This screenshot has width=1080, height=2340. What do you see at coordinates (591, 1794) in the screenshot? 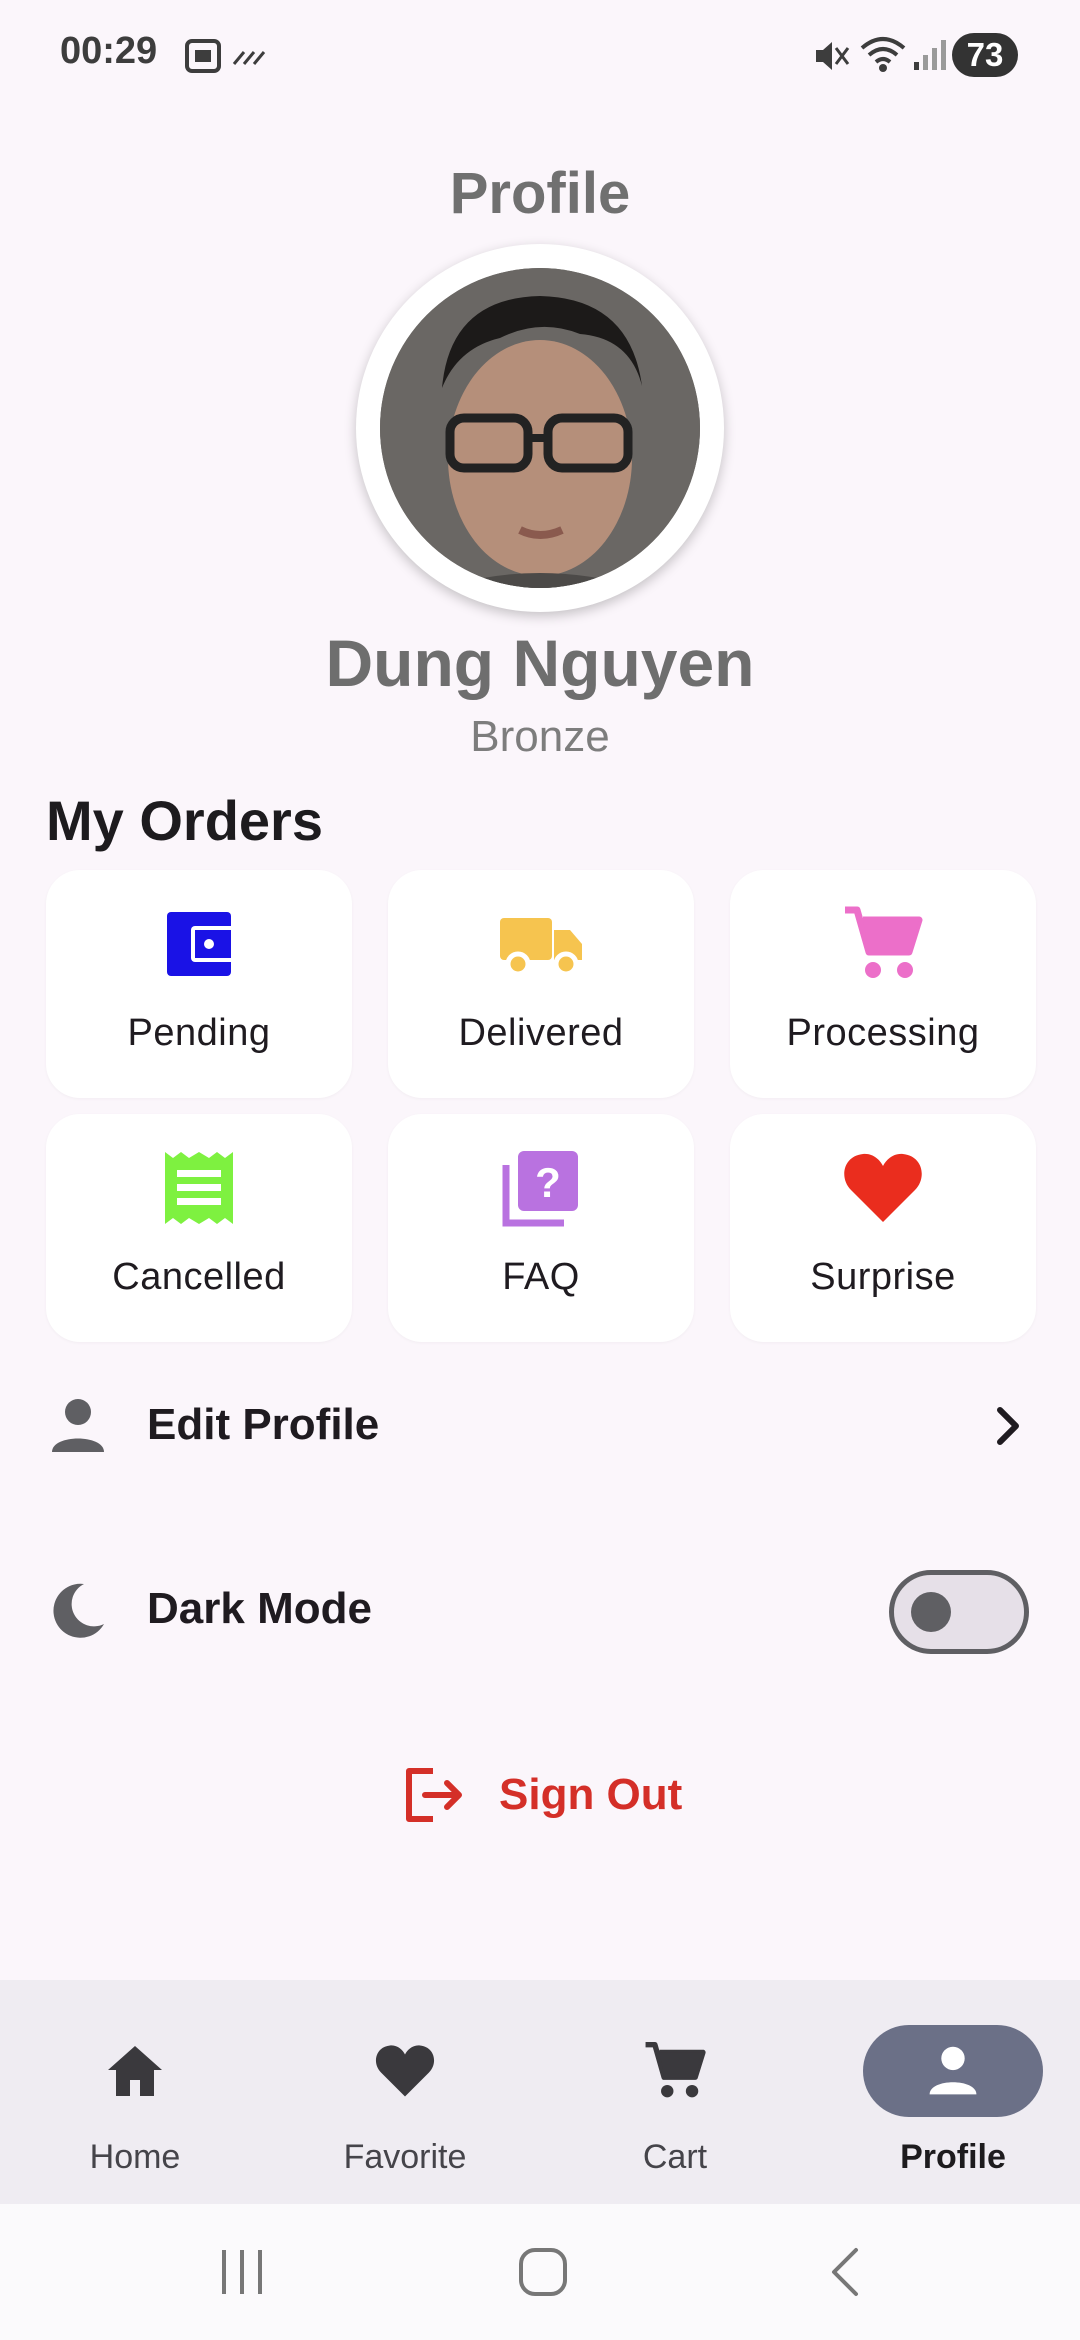
I see `sign-out-label: Sign Out` at bounding box center [591, 1794].